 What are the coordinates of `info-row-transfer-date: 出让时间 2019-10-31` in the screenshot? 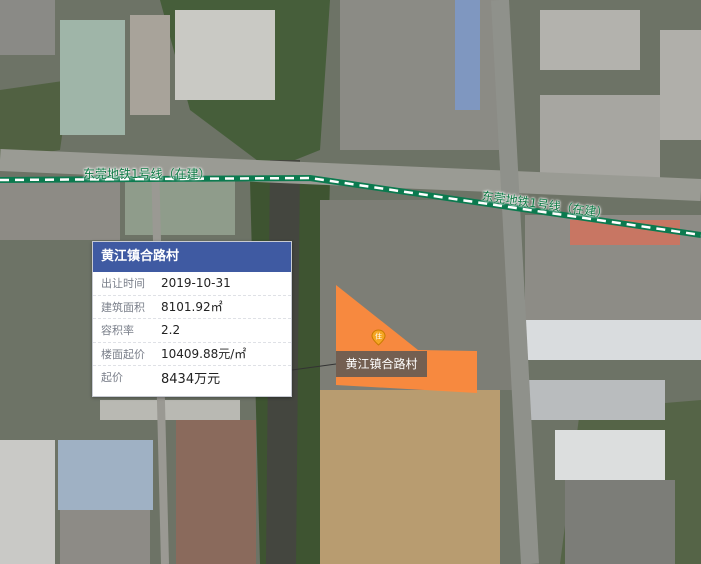 It's located at (192, 284).